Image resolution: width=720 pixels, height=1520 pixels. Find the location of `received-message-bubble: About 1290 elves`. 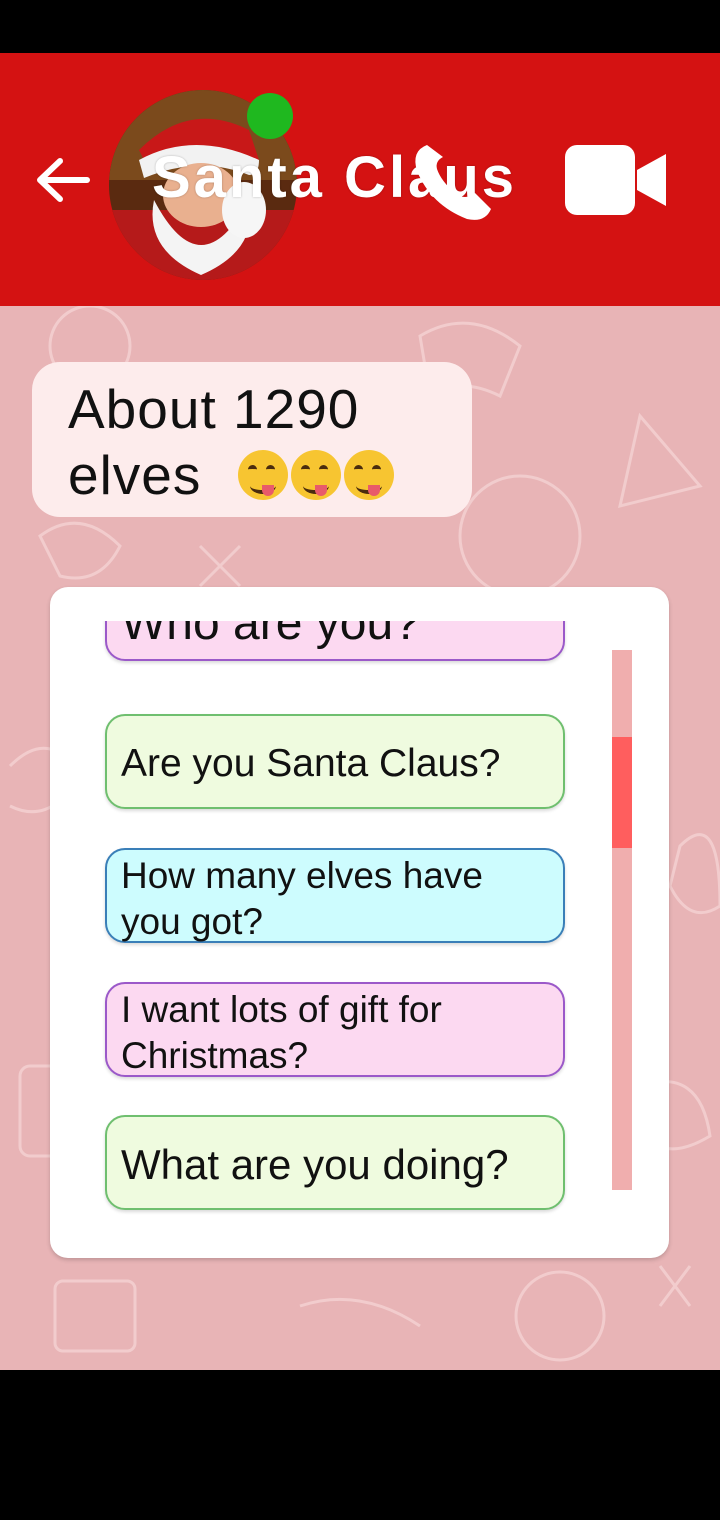

received-message-bubble: About 1290 elves is located at coordinates (252, 439).